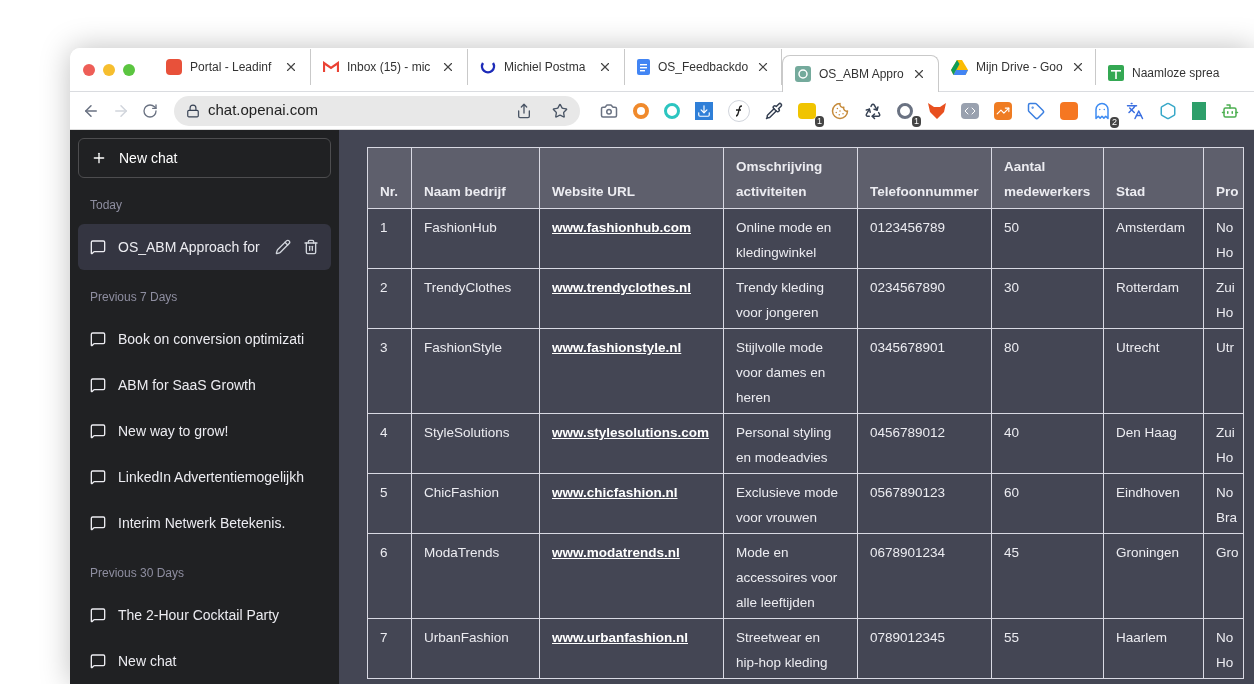 The image size is (1254, 684). Describe the element at coordinates (924, 443) in the screenshot. I see `table-cell: 0456789012` at that location.